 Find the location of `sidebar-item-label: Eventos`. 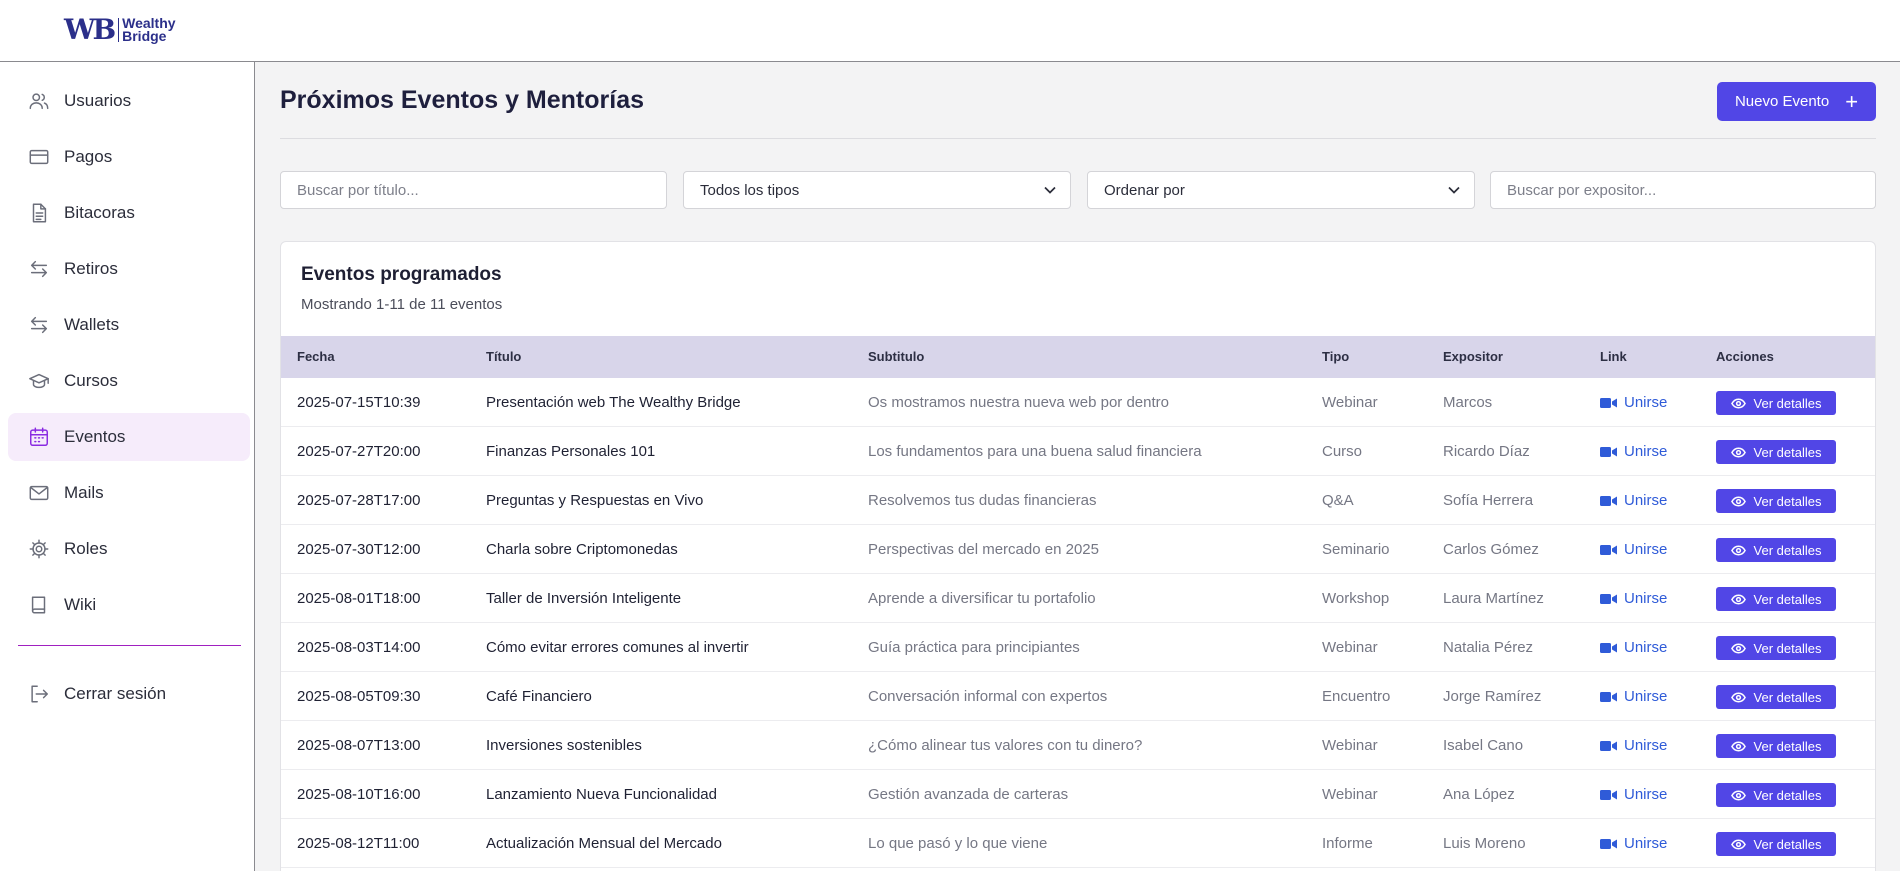

sidebar-item-label: Eventos is located at coordinates (95, 436).